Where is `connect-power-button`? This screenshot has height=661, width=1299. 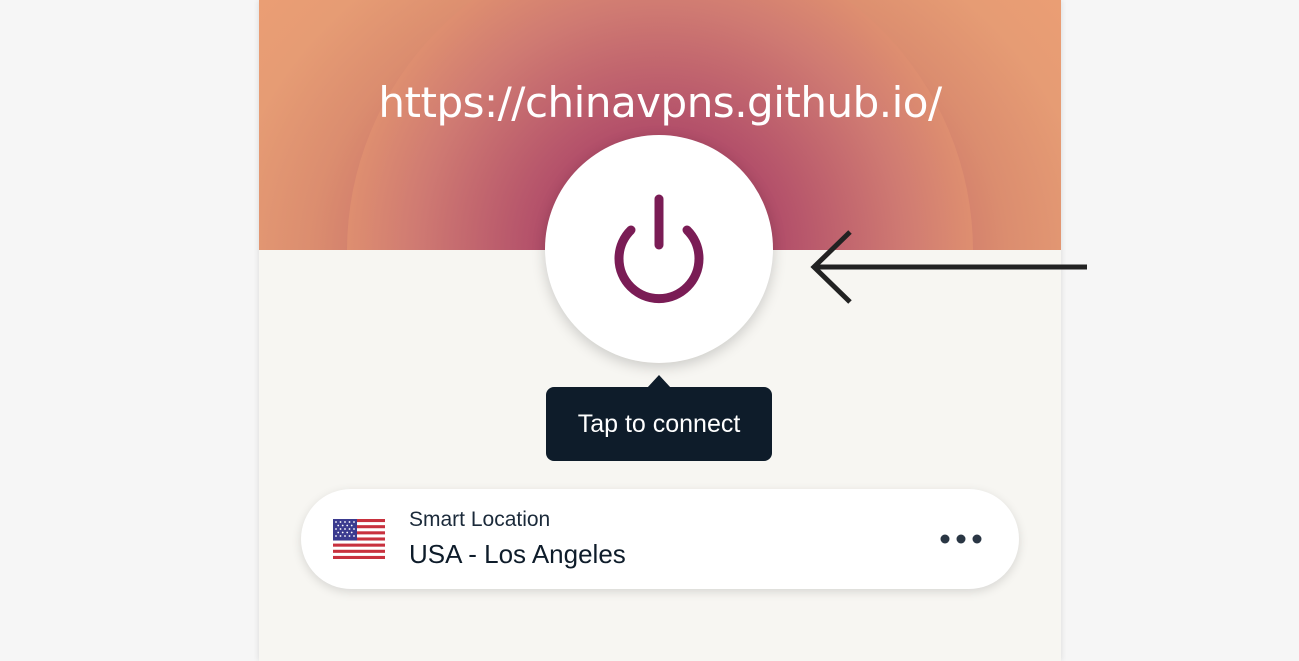
connect-power-button is located at coordinates (659, 249).